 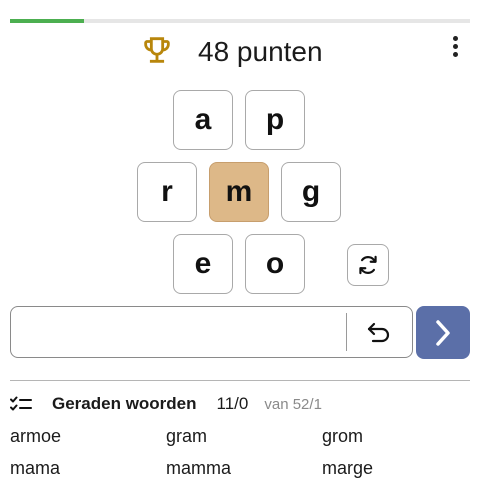 I want to click on undo-icon, so click(x=378, y=332).